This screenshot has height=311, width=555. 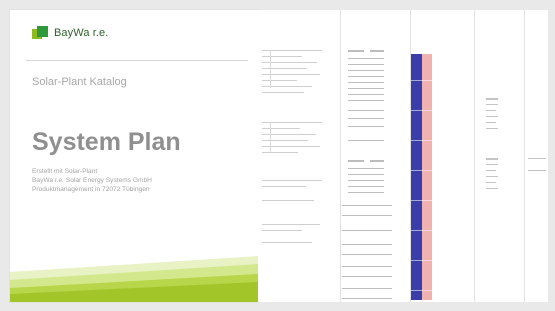 I want to click on brand-logo-icon, so click(x=40, y=33).